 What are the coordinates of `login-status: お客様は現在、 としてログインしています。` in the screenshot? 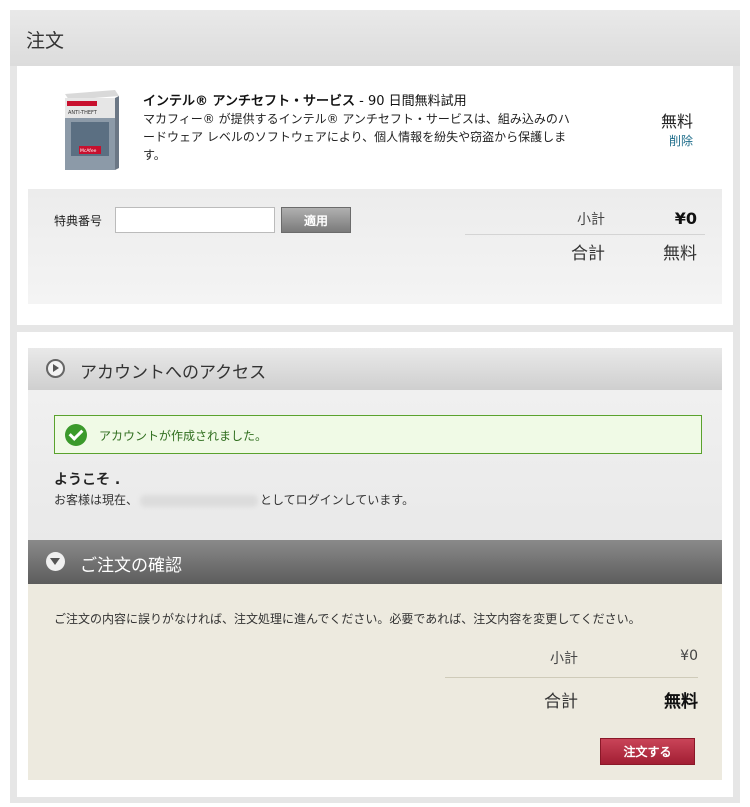 It's located at (234, 499).